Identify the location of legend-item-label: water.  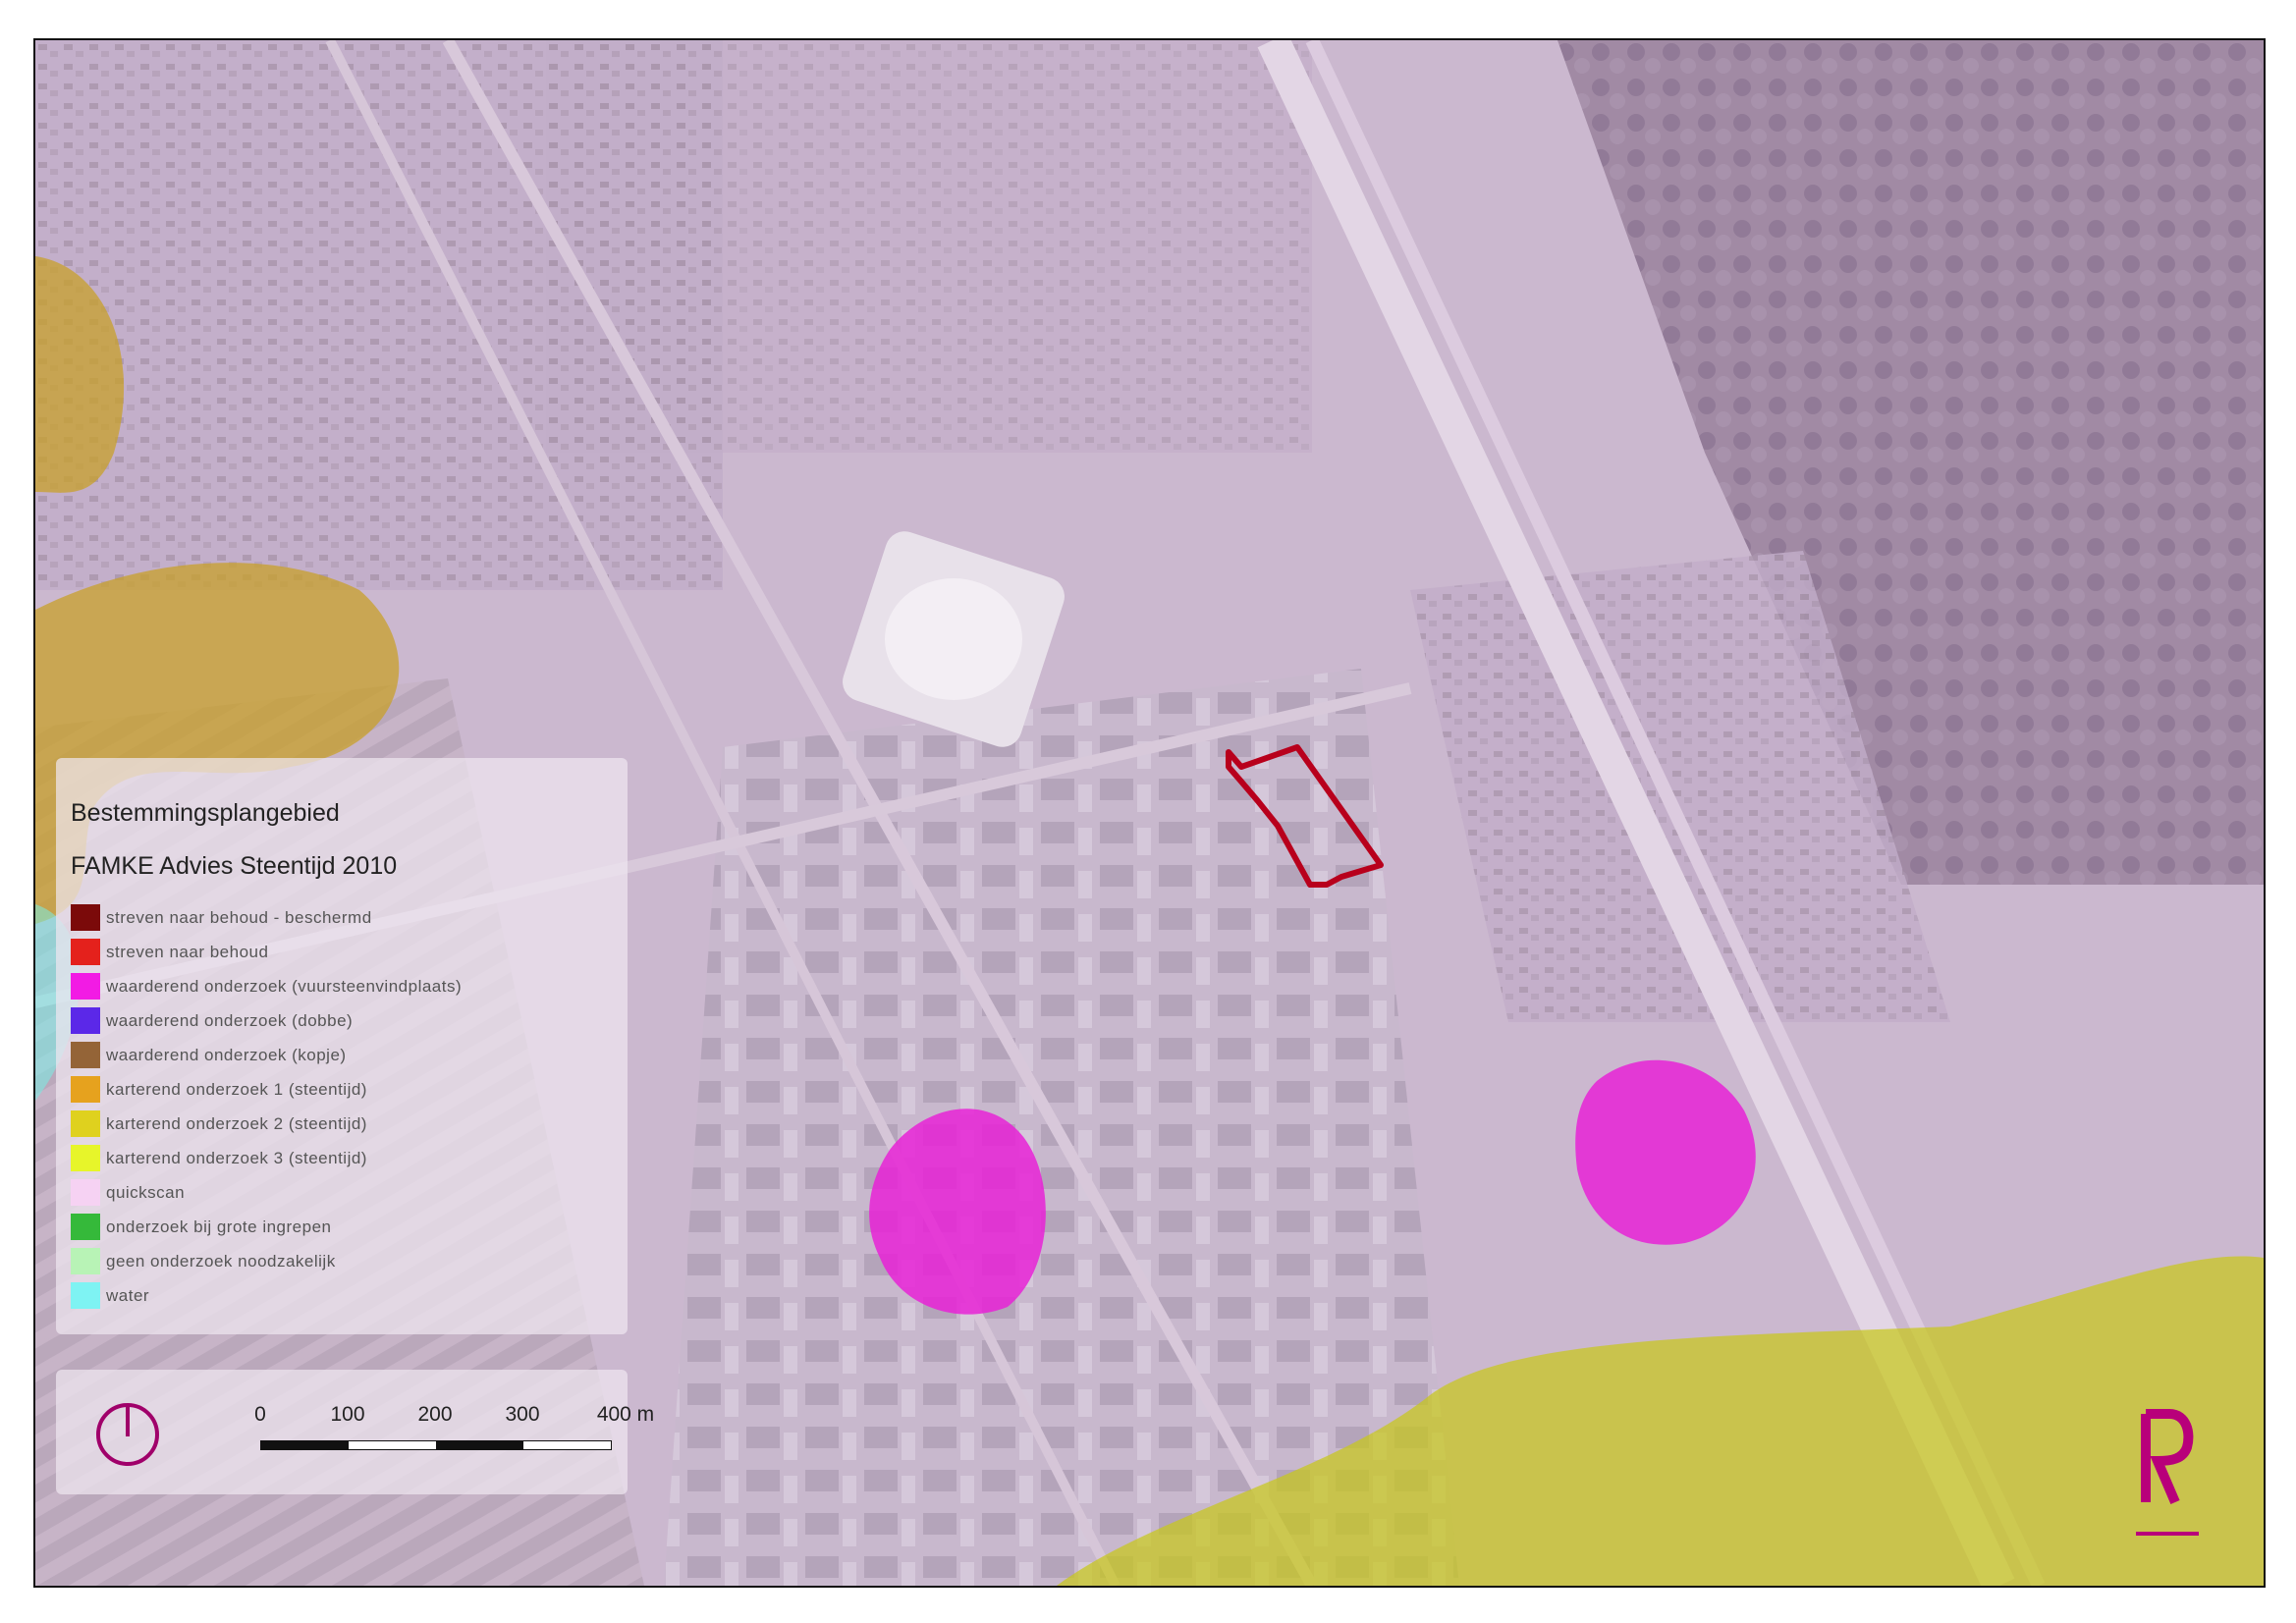
(128, 1295).